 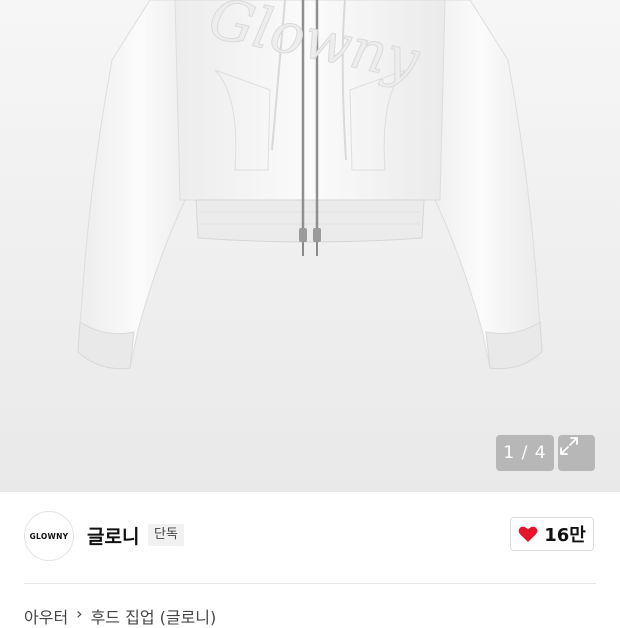 I want to click on like-count: 16만, so click(x=565, y=535).